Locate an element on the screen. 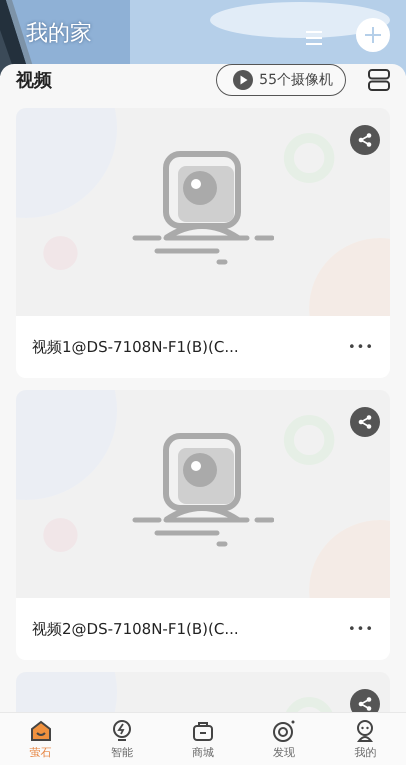 This screenshot has height=779, width=406. nav-tab: 我的 is located at coordinates (365, 739).